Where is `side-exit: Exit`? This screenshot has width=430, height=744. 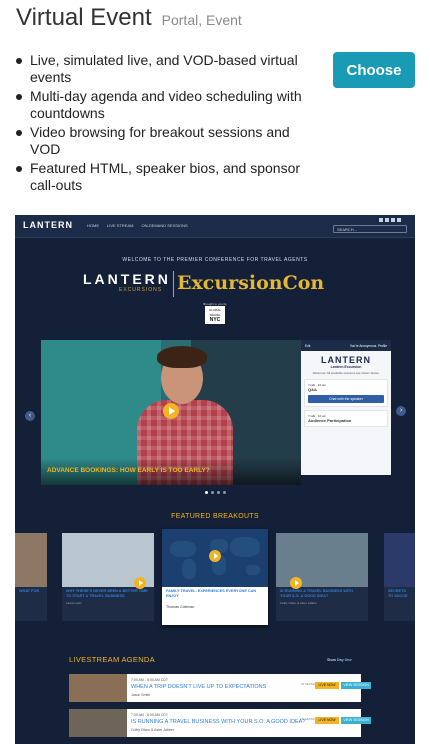
side-exit: Exit is located at coordinates (308, 345).